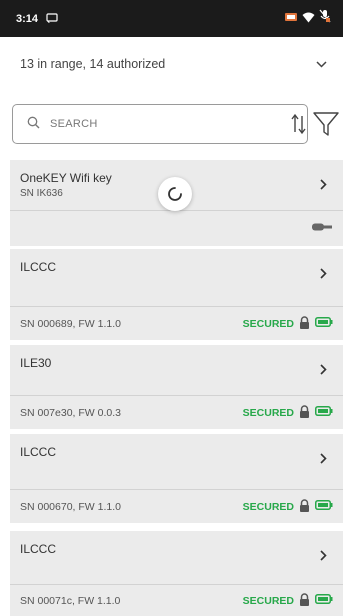  What do you see at coordinates (176, 370) in the screenshot?
I see `device-card-header: ILE30` at bounding box center [176, 370].